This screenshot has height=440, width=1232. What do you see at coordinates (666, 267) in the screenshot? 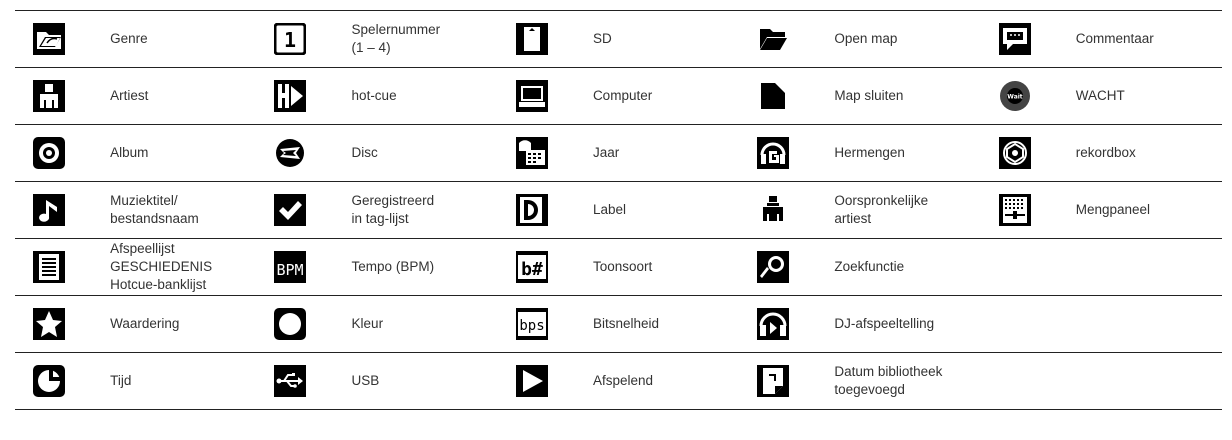
I see `label-cell: Toonsoort` at bounding box center [666, 267].